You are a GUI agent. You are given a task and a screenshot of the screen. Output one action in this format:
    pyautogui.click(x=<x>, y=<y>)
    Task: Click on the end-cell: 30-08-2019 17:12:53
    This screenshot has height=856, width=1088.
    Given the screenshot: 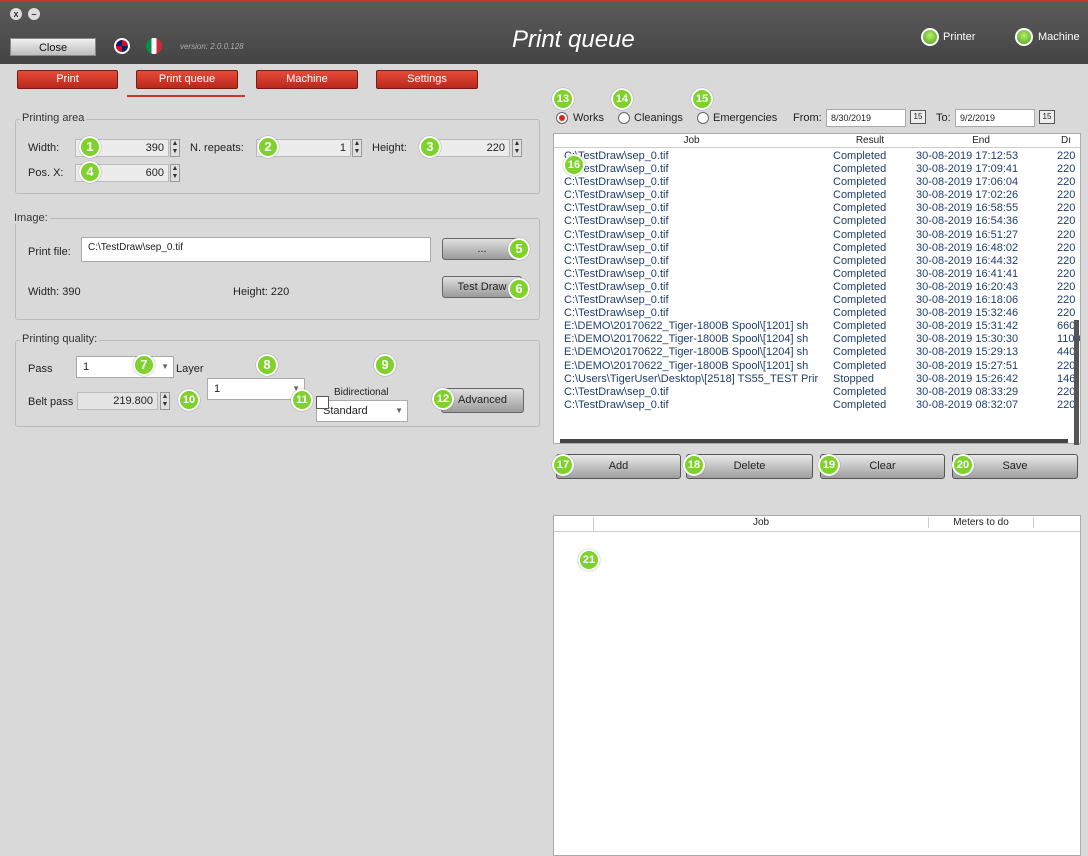 What is the action you would take?
    pyautogui.click(x=967, y=156)
    